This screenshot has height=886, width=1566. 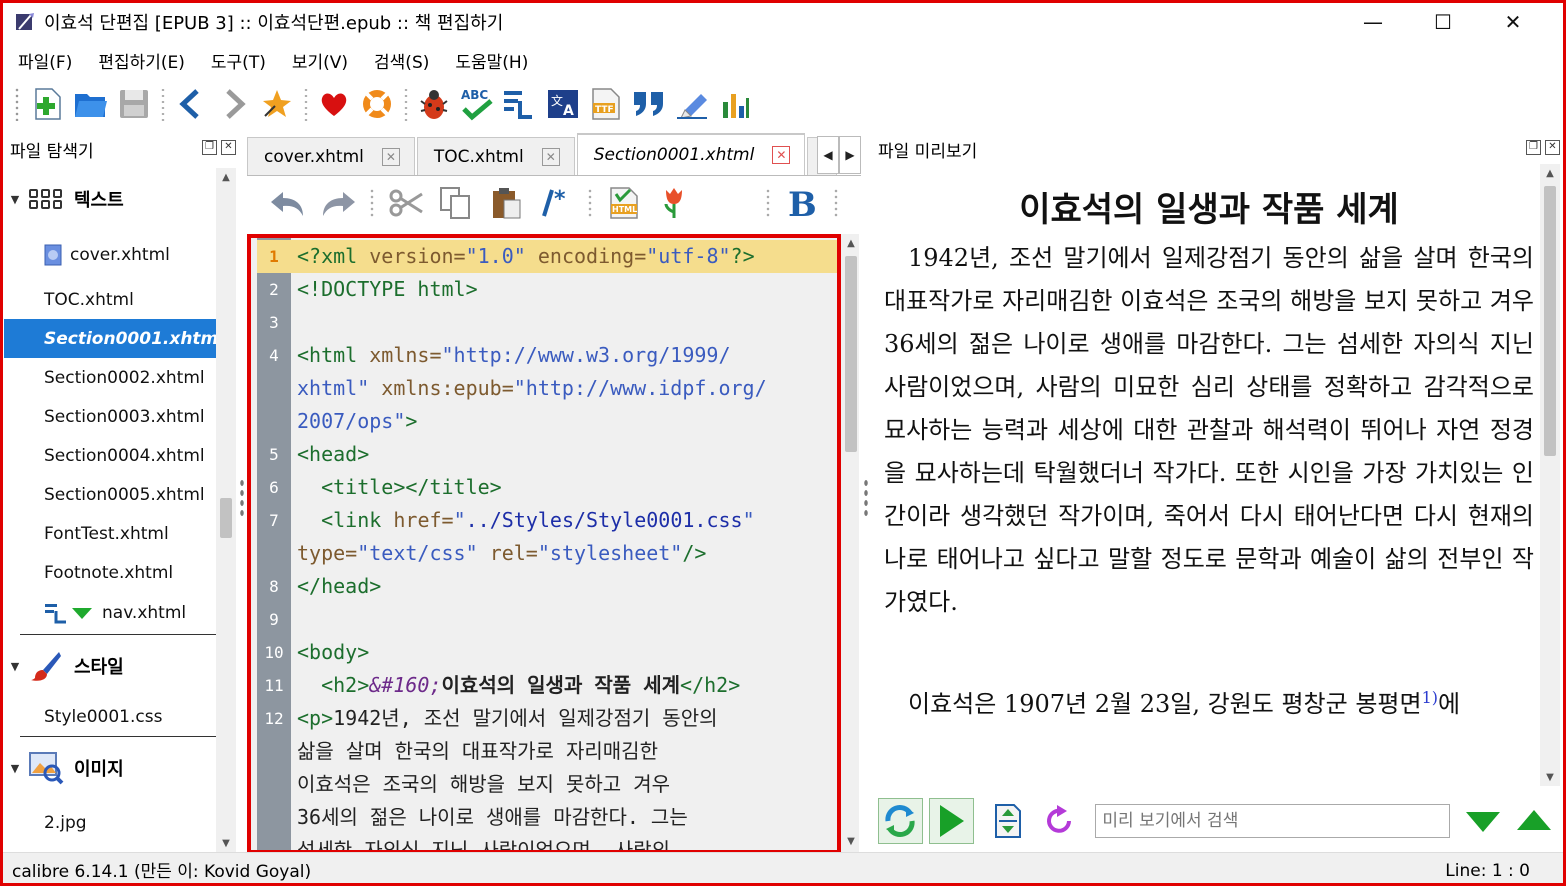 I want to click on file-item-section0005: Section0005.xhtml, so click(x=110, y=494).